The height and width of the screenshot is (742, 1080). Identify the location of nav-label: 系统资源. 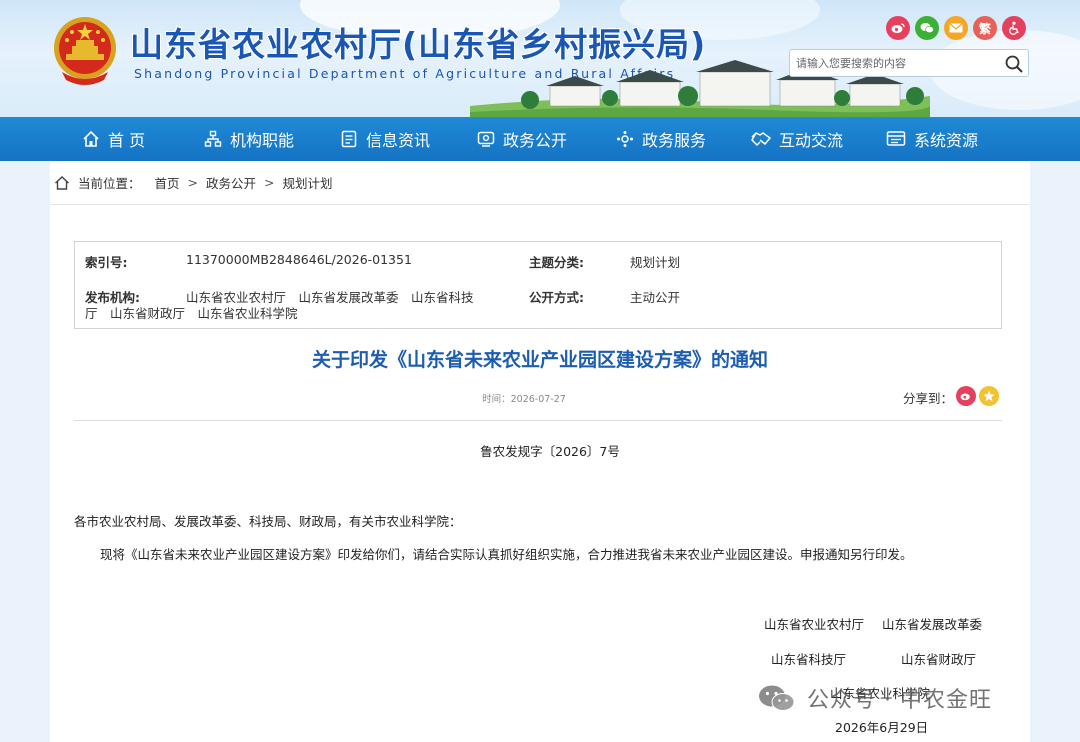
(946, 140).